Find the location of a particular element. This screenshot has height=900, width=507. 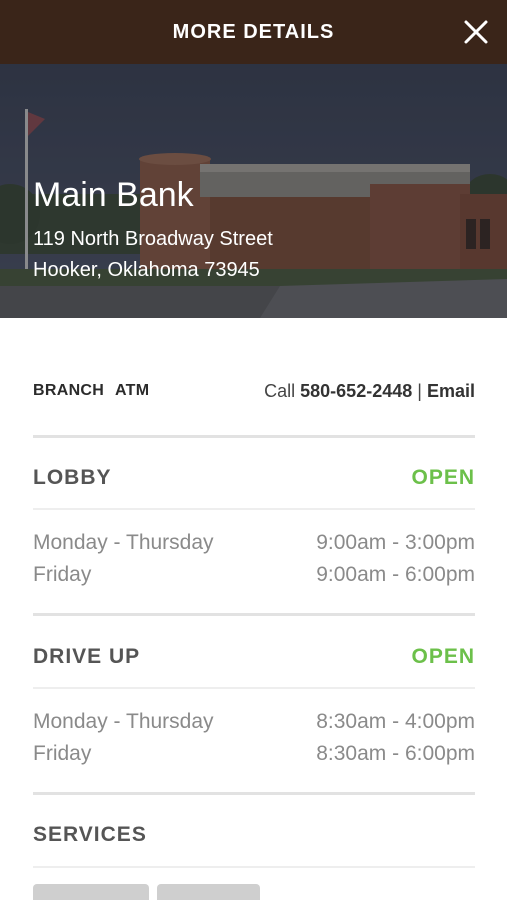

lobby-hours-day: Friday is located at coordinates (62, 574).